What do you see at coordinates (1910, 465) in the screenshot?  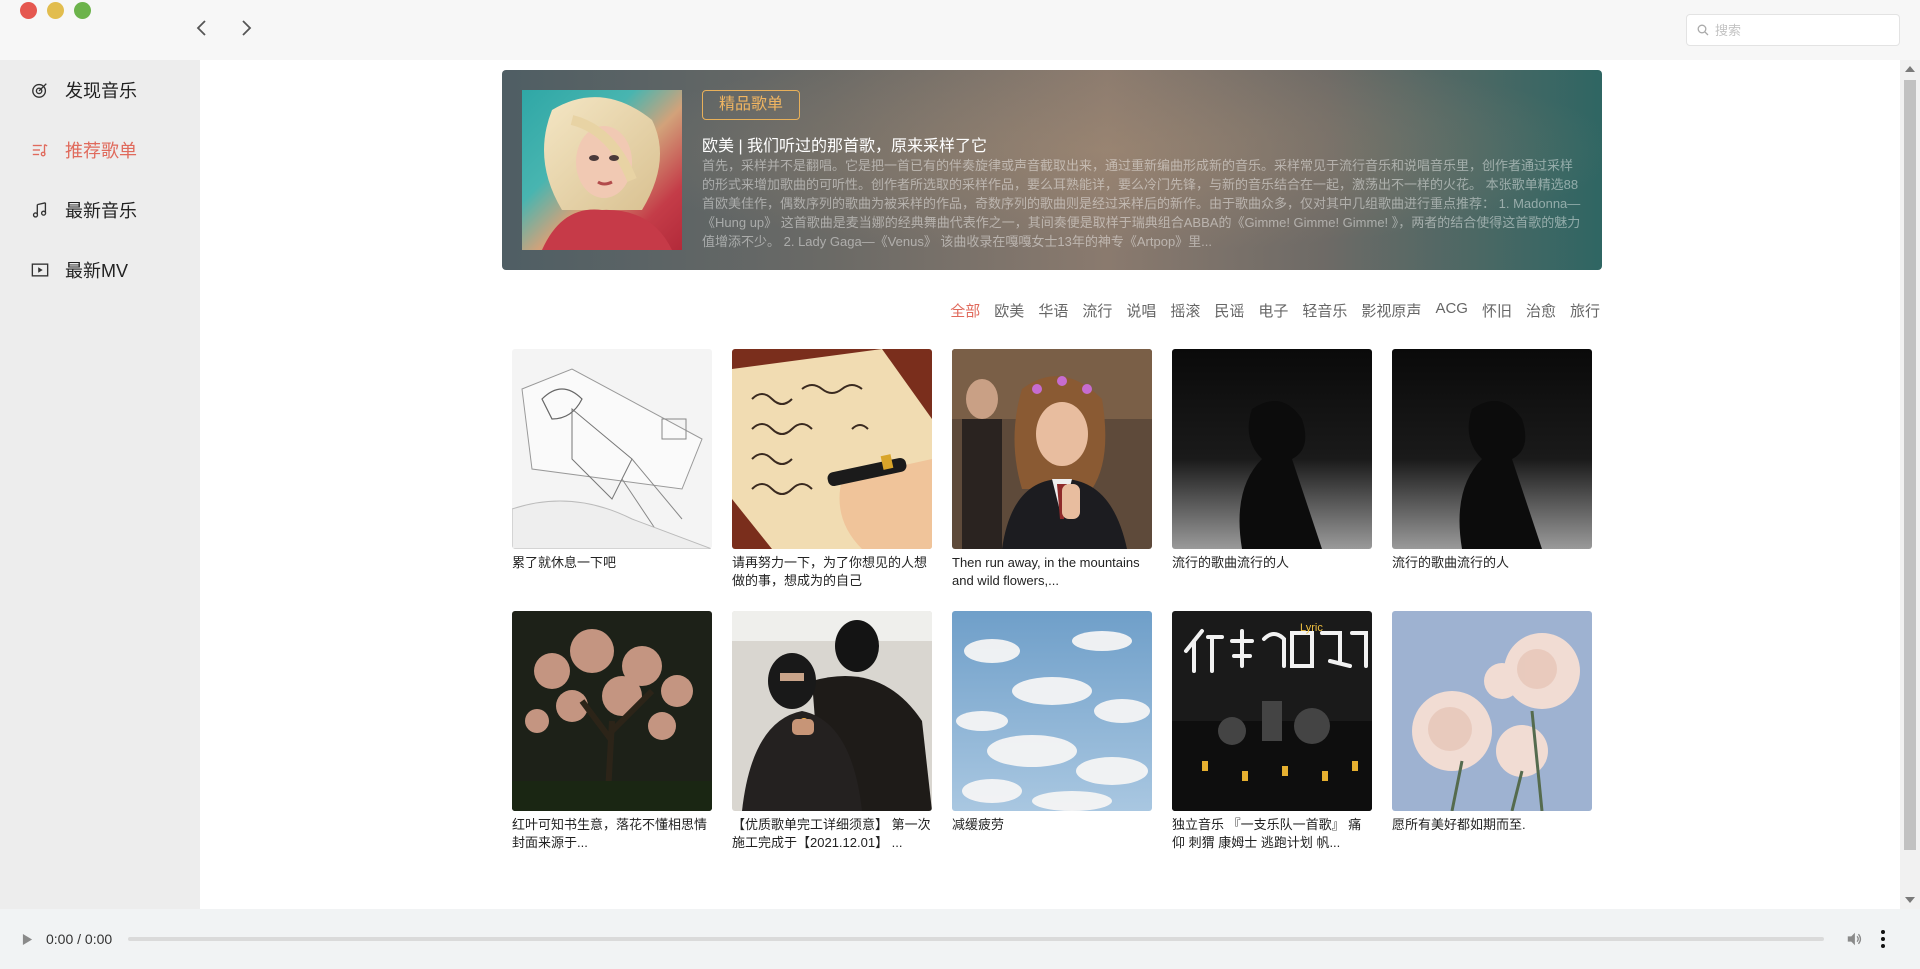 I see `scrollbar-thumb` at bounding box center [1910, 465].